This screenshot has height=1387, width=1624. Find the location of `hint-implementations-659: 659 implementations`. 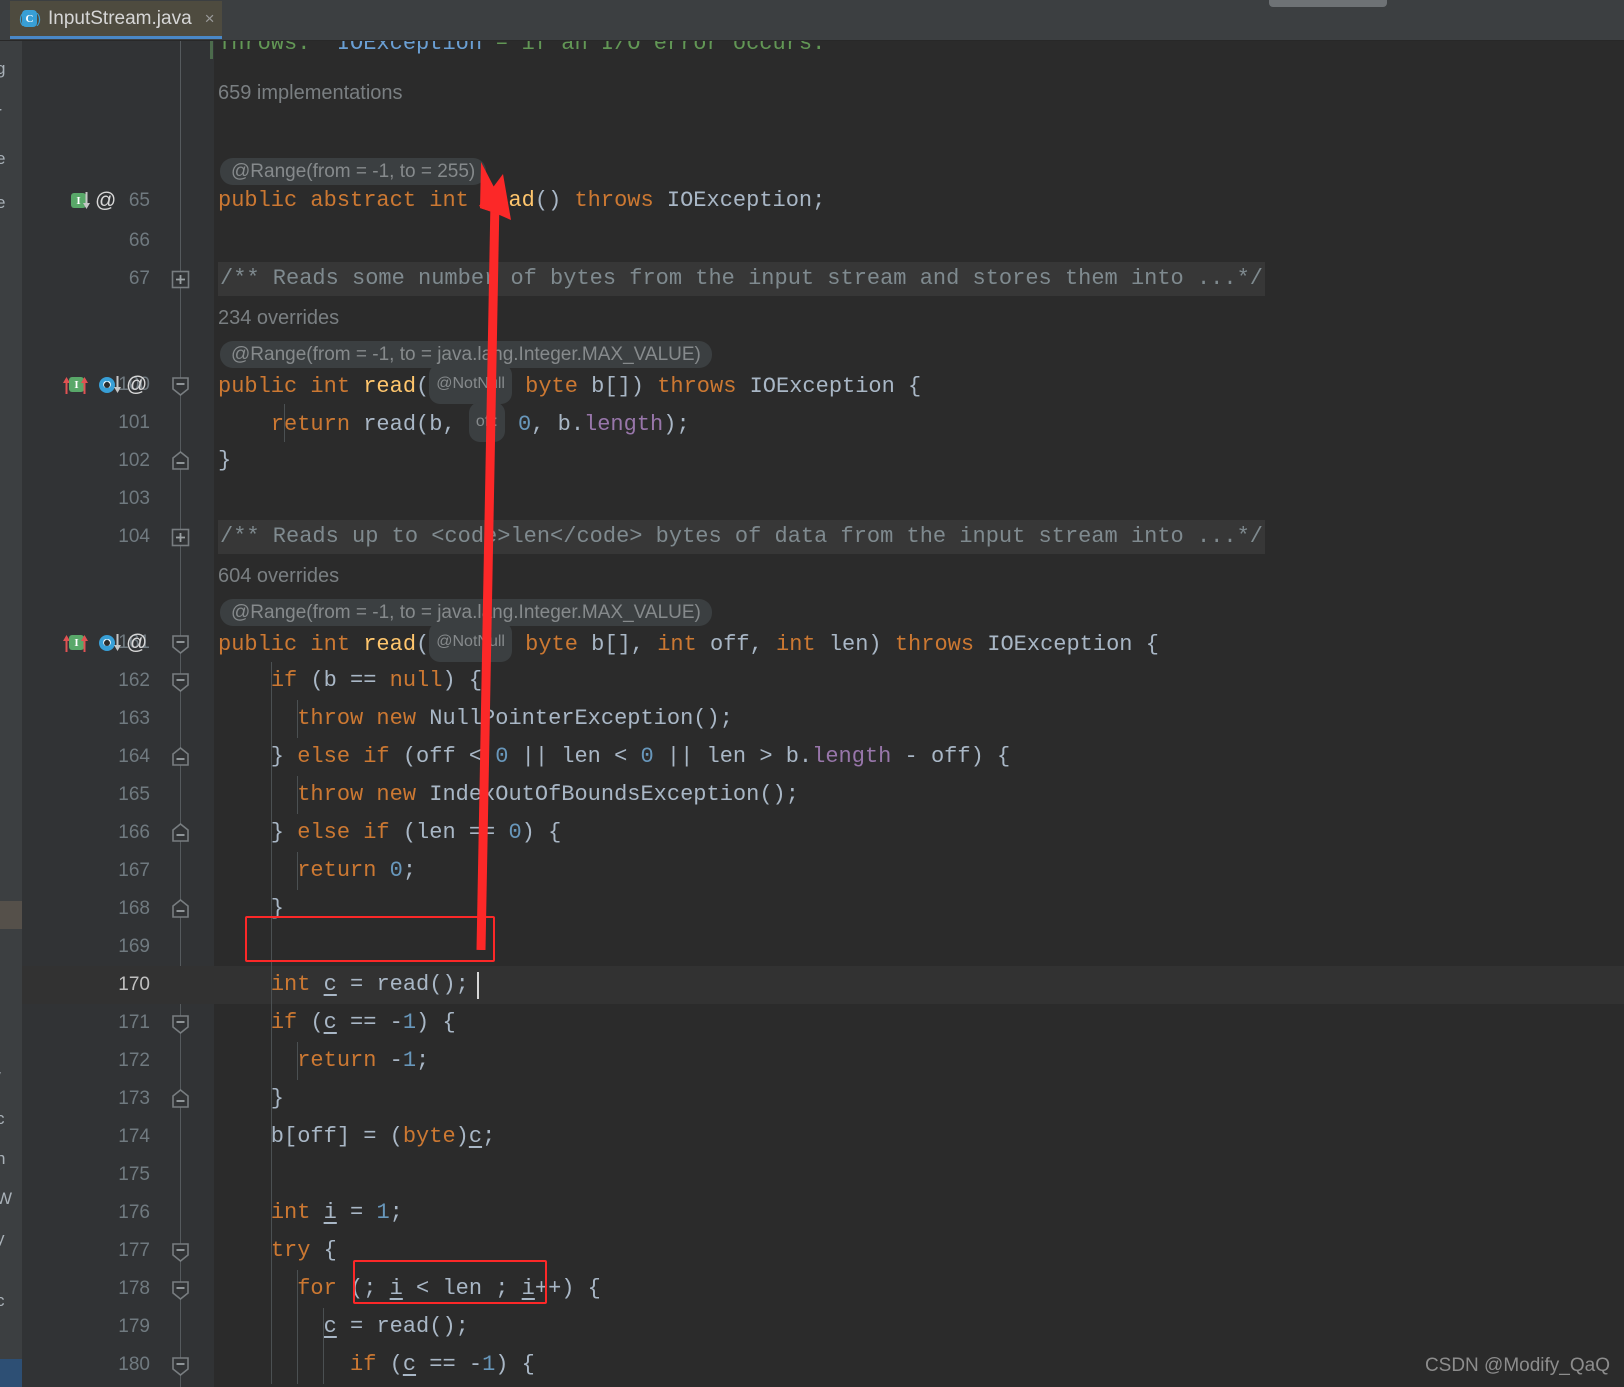

hint-implementations-659: 659 implementations is located at coordinates (310, 93).